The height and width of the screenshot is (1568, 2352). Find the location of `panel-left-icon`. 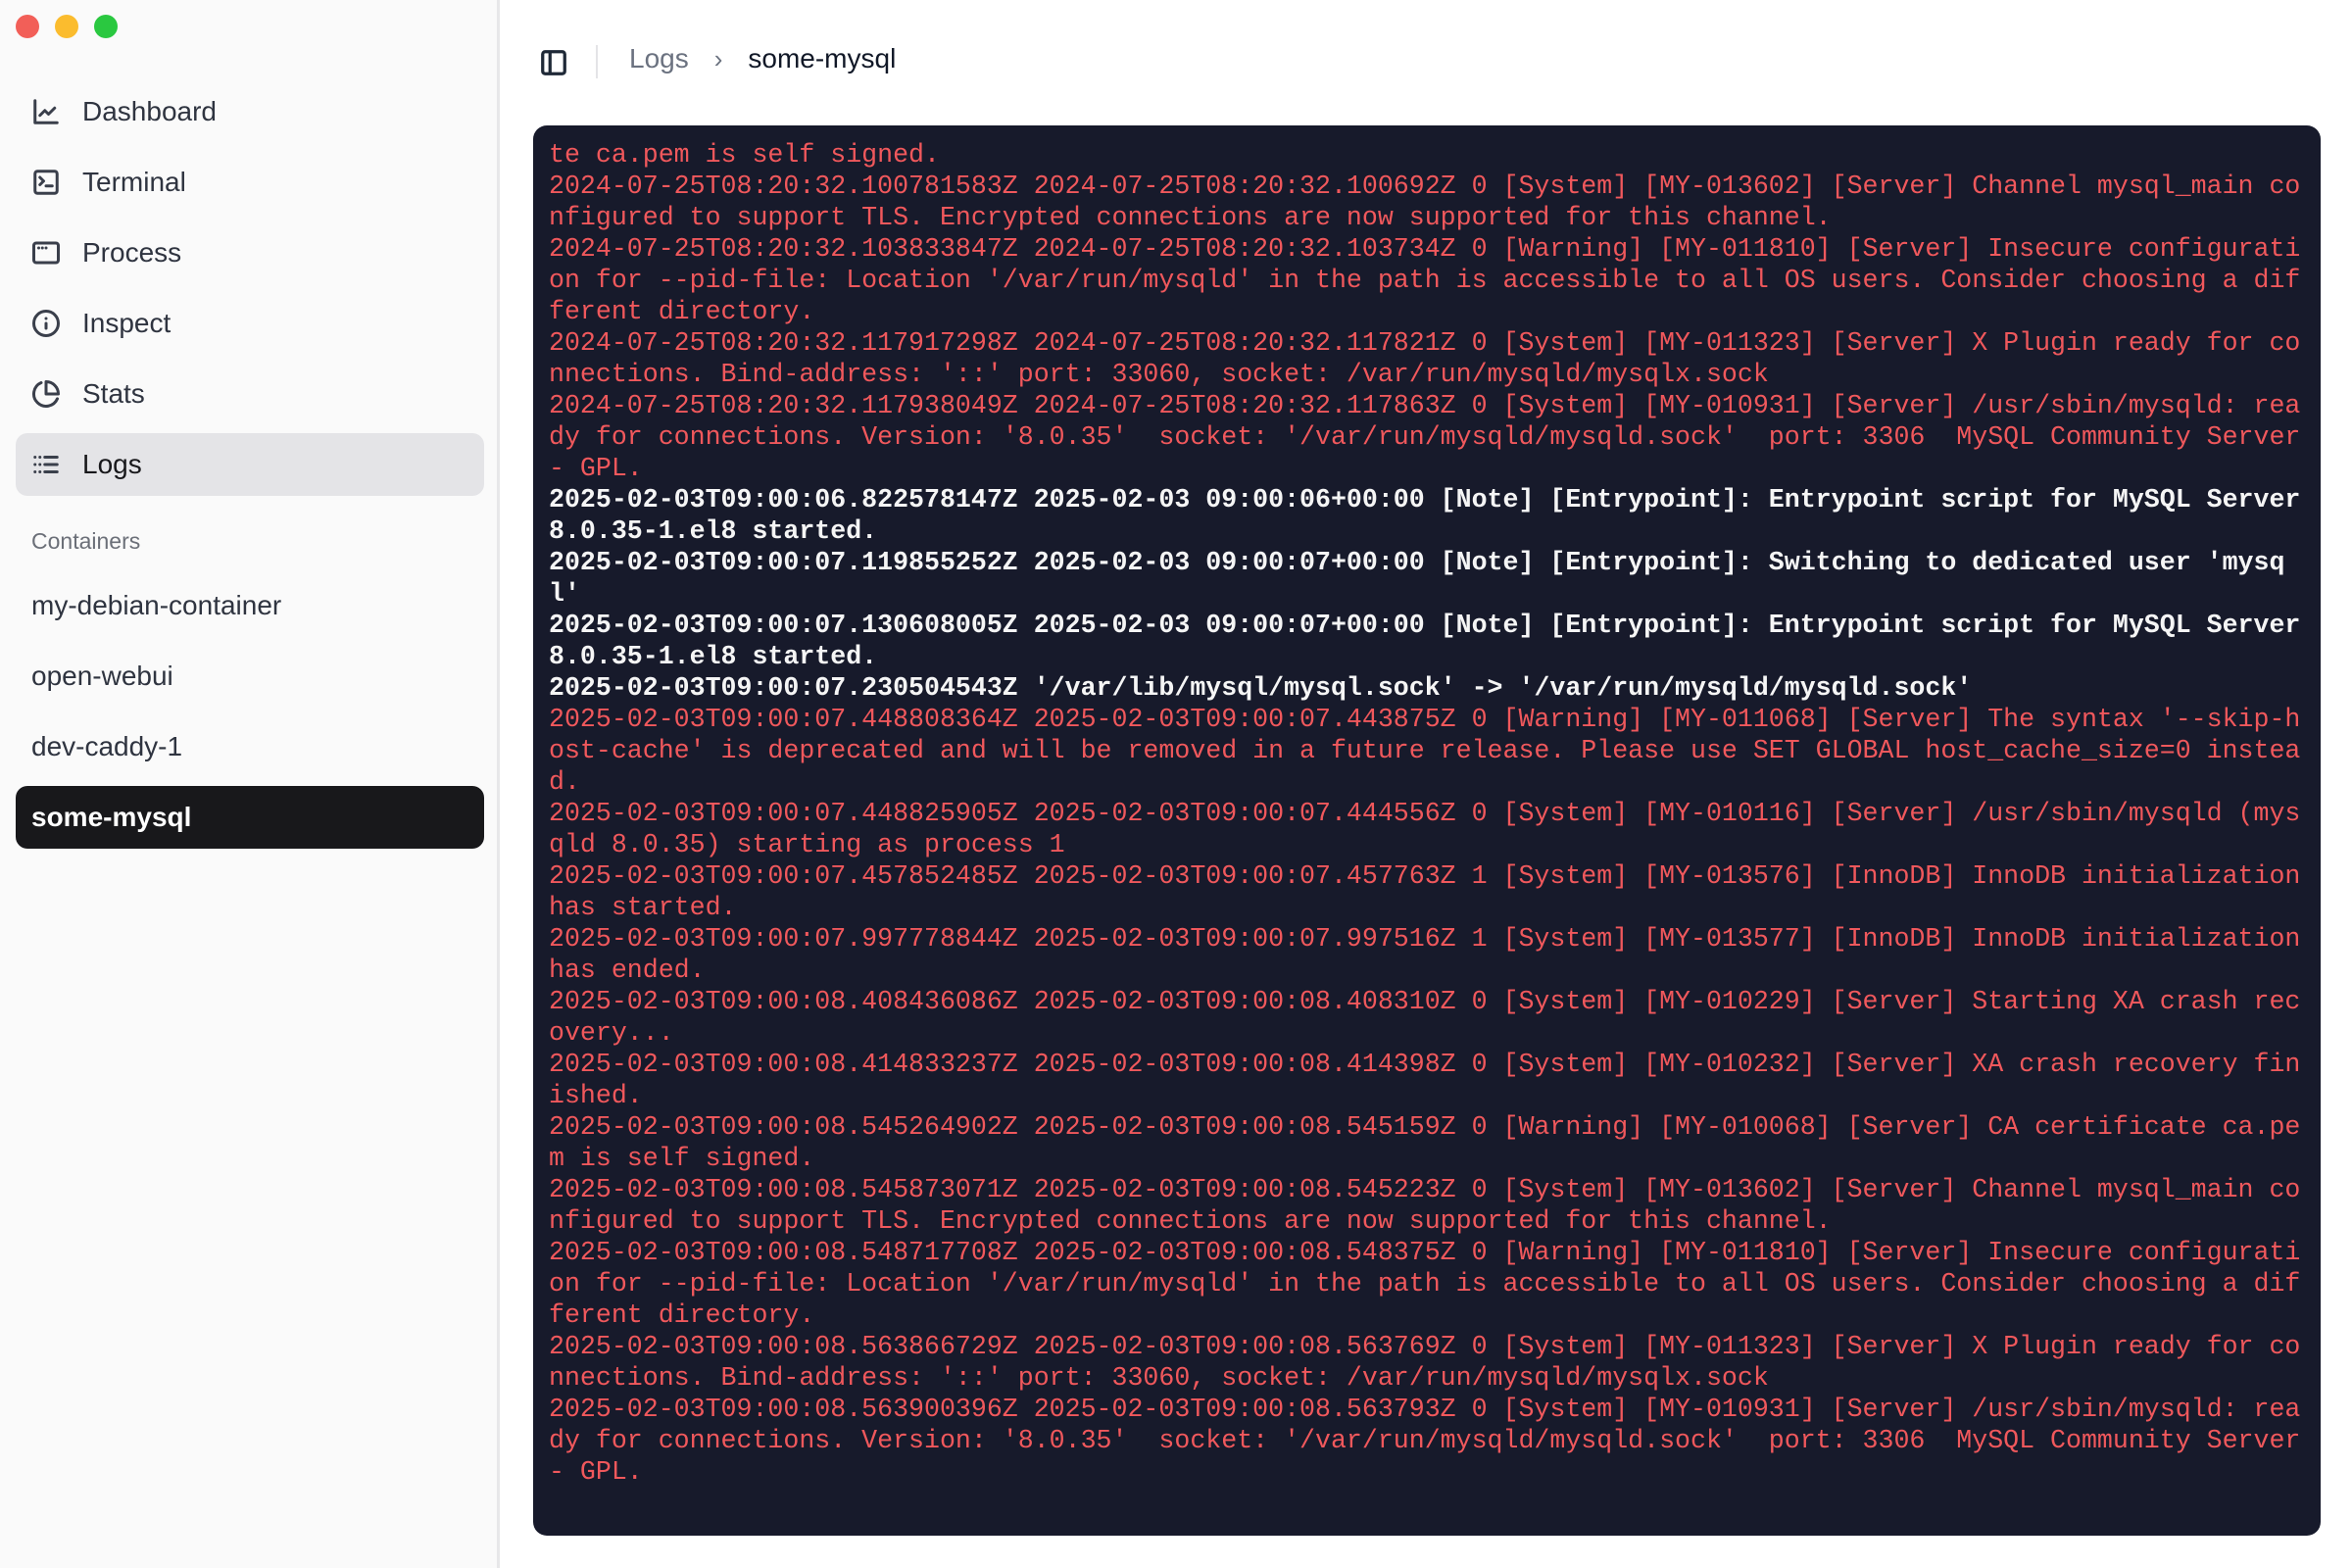

panel-left-icon is located at coordinates (553, 62).